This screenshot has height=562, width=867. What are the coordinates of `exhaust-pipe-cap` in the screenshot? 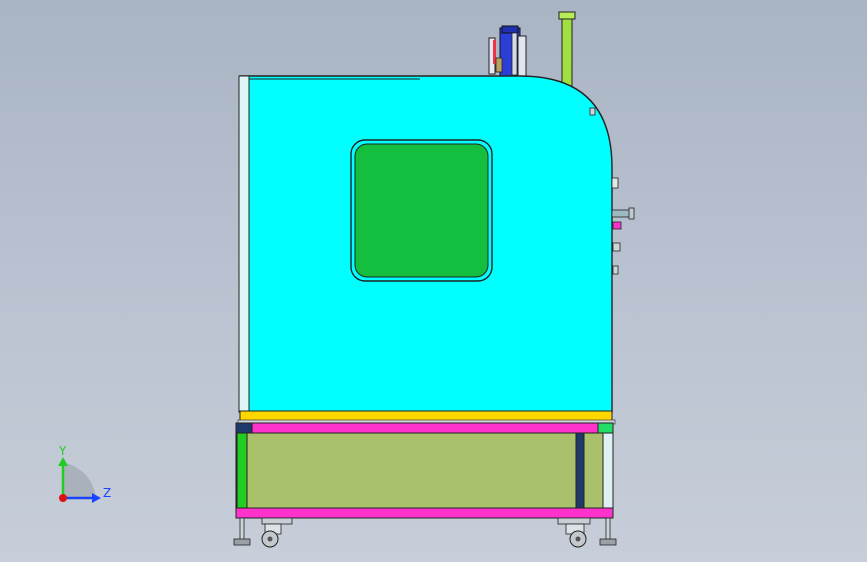 It's located at (567, 15).